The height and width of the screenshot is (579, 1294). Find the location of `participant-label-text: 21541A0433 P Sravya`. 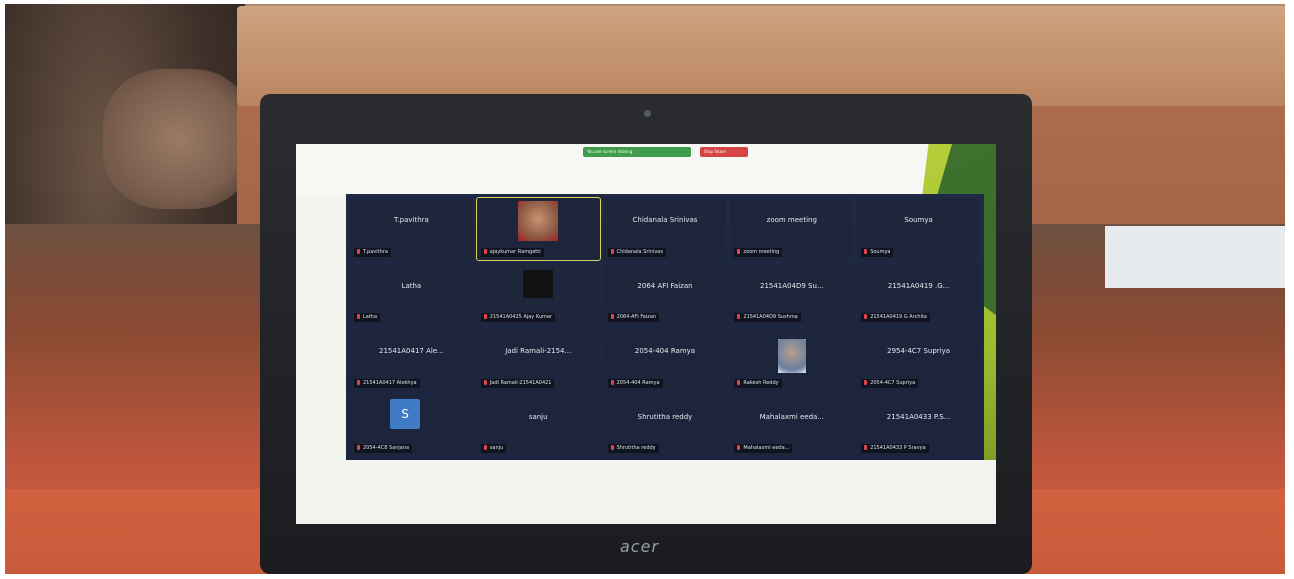

participant-label-text: 21541A0433 P Sravya is located at coordinates (898, 448).